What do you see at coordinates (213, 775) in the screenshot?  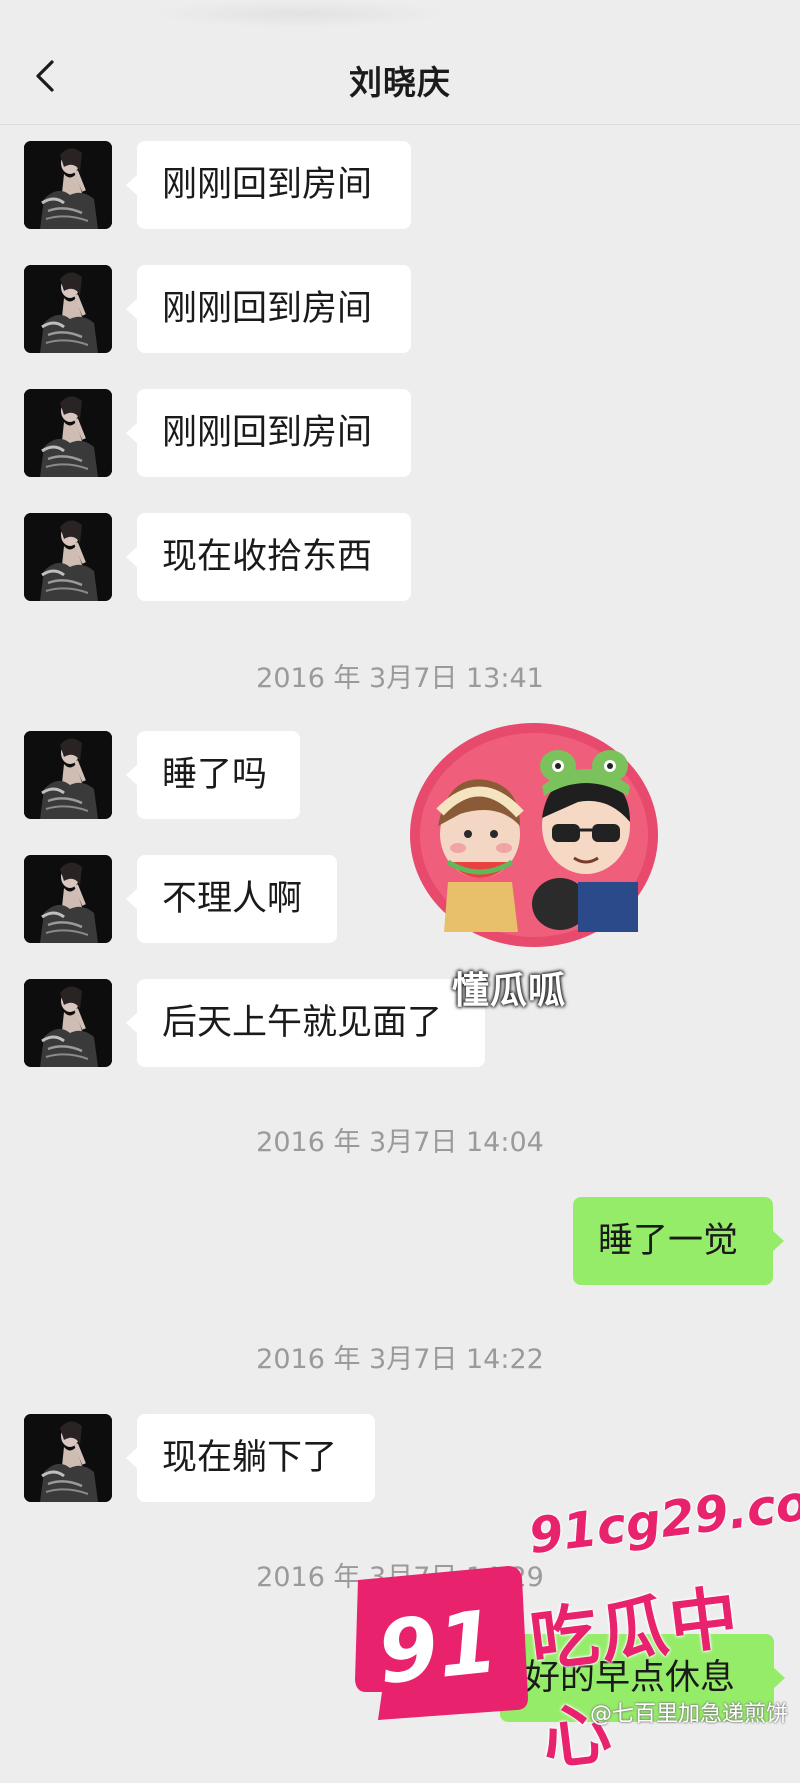 I see `message-bubble: 睡了吗` at bounding box center [213, 775].